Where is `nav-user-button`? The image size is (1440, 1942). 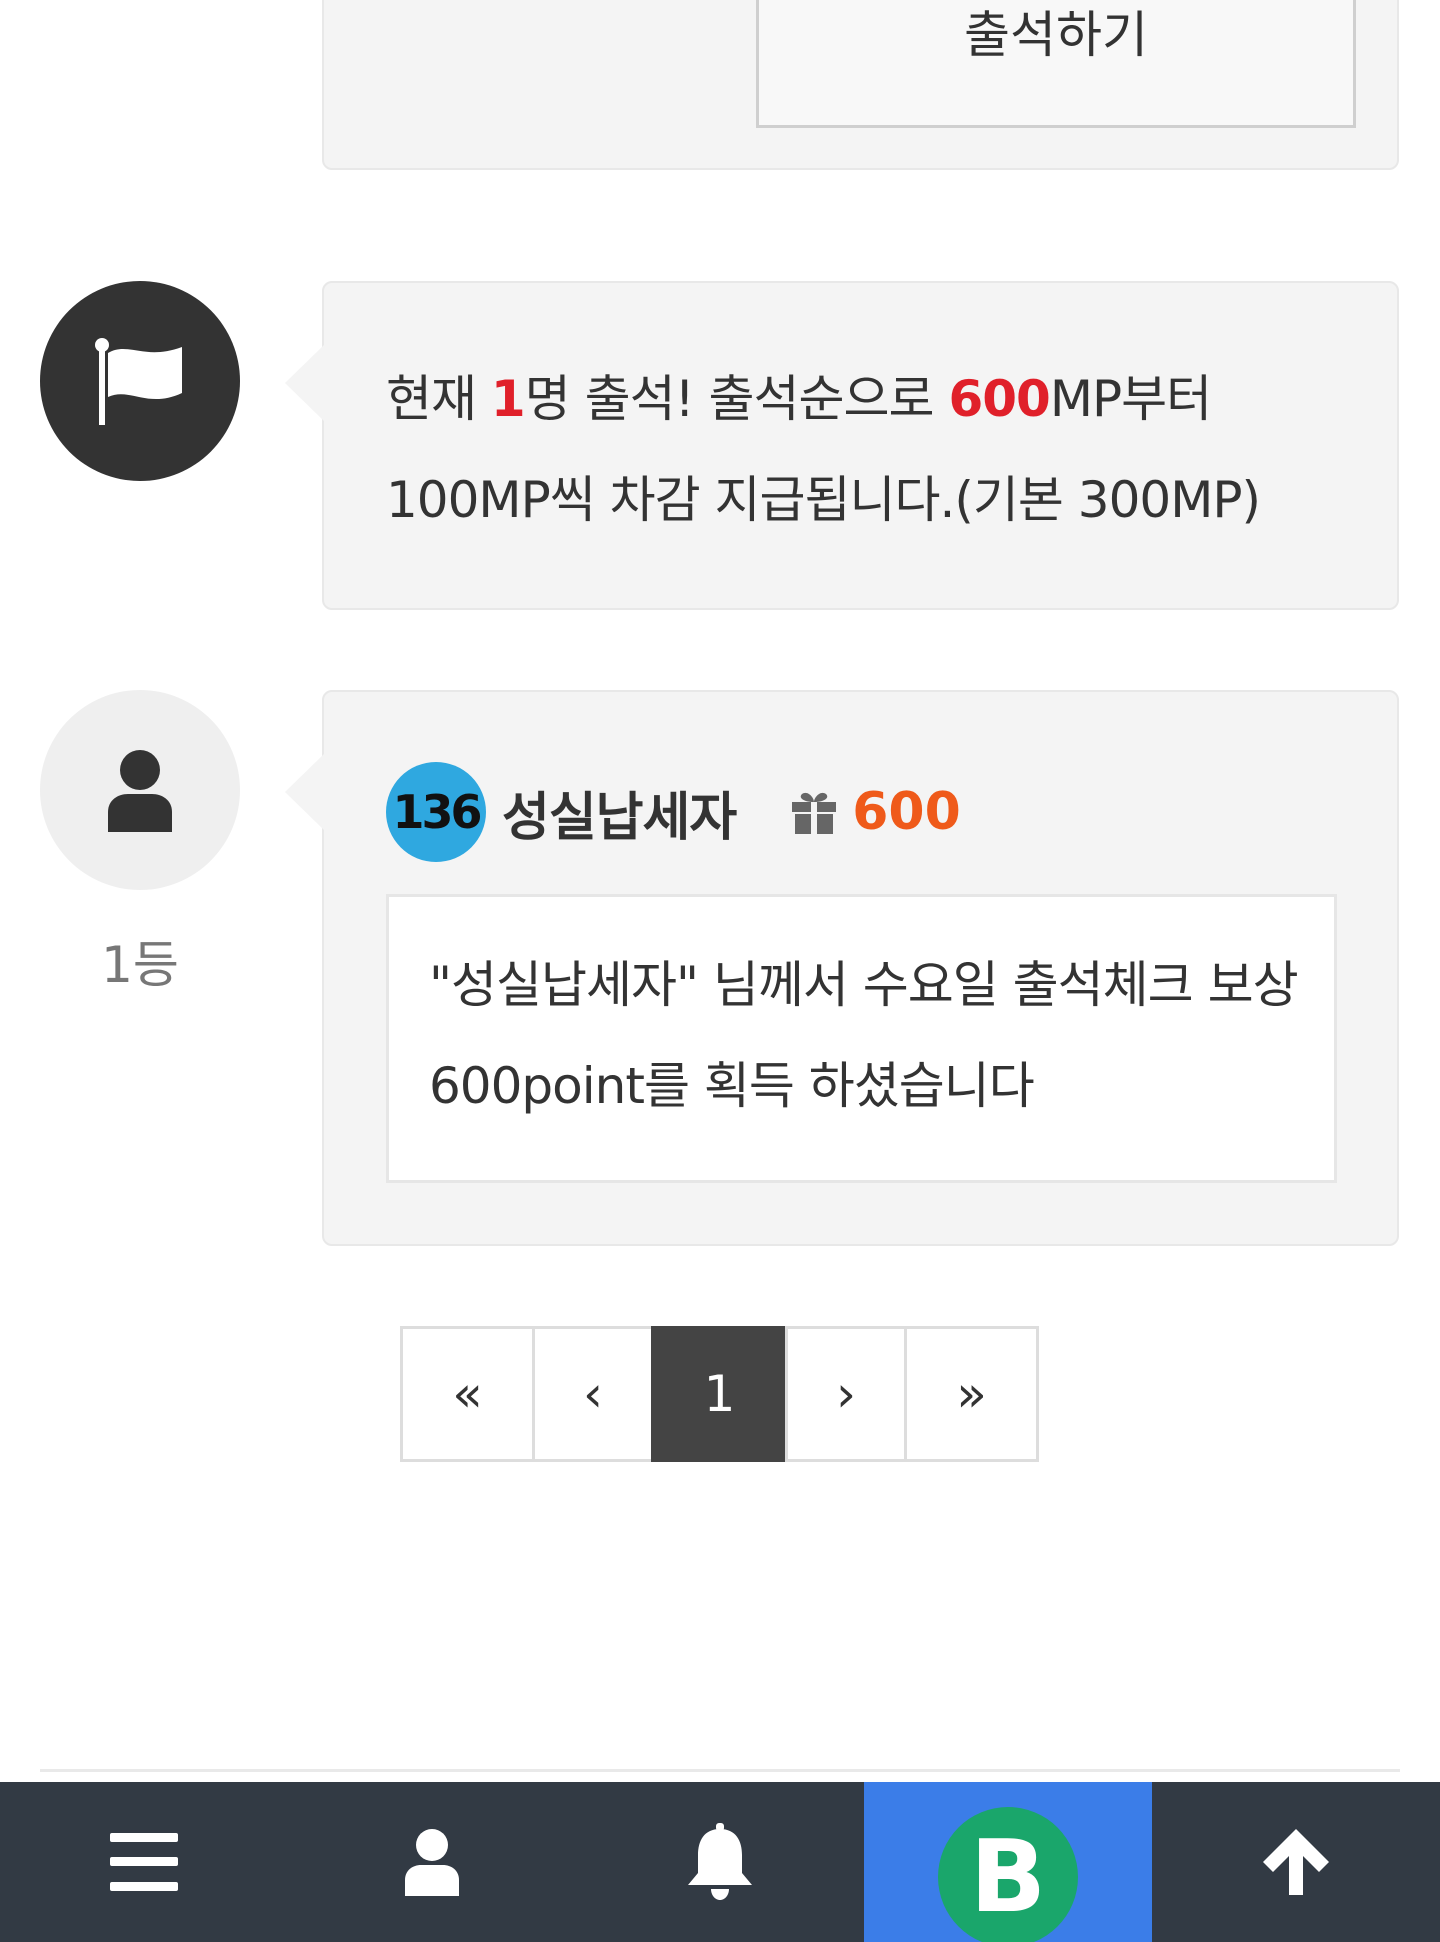 nav-user-button is located at coordinates (432, 1862).